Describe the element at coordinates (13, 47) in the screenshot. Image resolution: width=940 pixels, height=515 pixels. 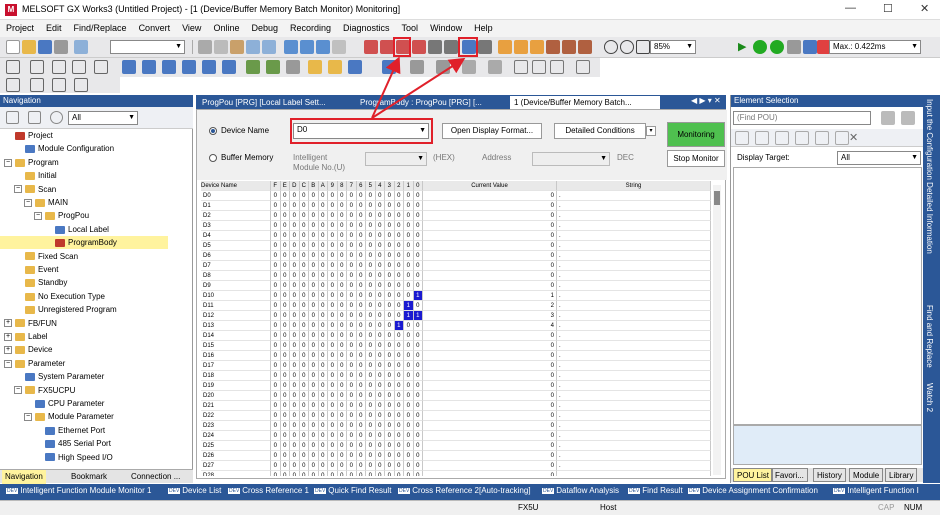
I see `new-project-icon` at that location.